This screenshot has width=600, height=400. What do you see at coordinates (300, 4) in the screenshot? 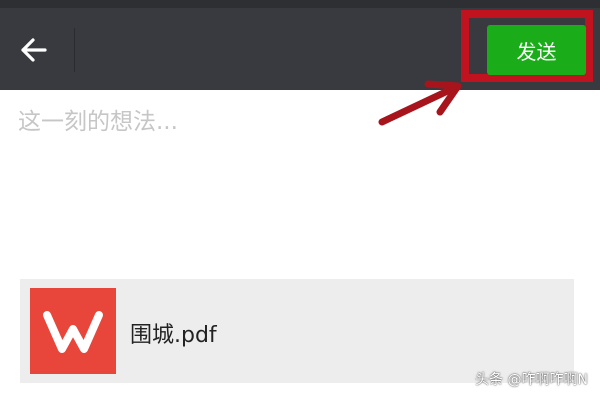
I see `status-bar` at bounding box center [300, 4].